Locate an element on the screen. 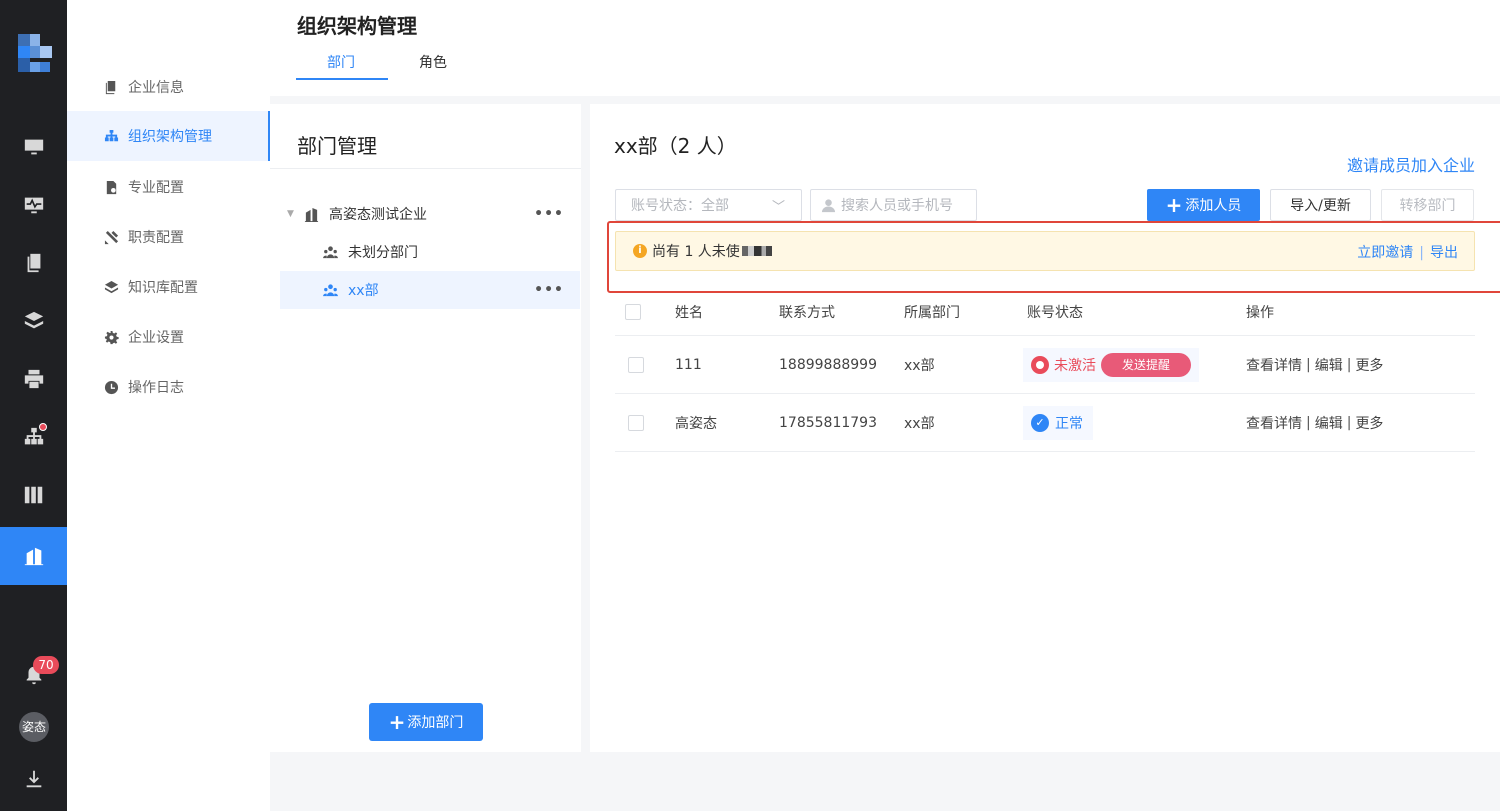 This screenshot has height=811, width=1500. rail-printer-icon is located at coordinates (33, 379).